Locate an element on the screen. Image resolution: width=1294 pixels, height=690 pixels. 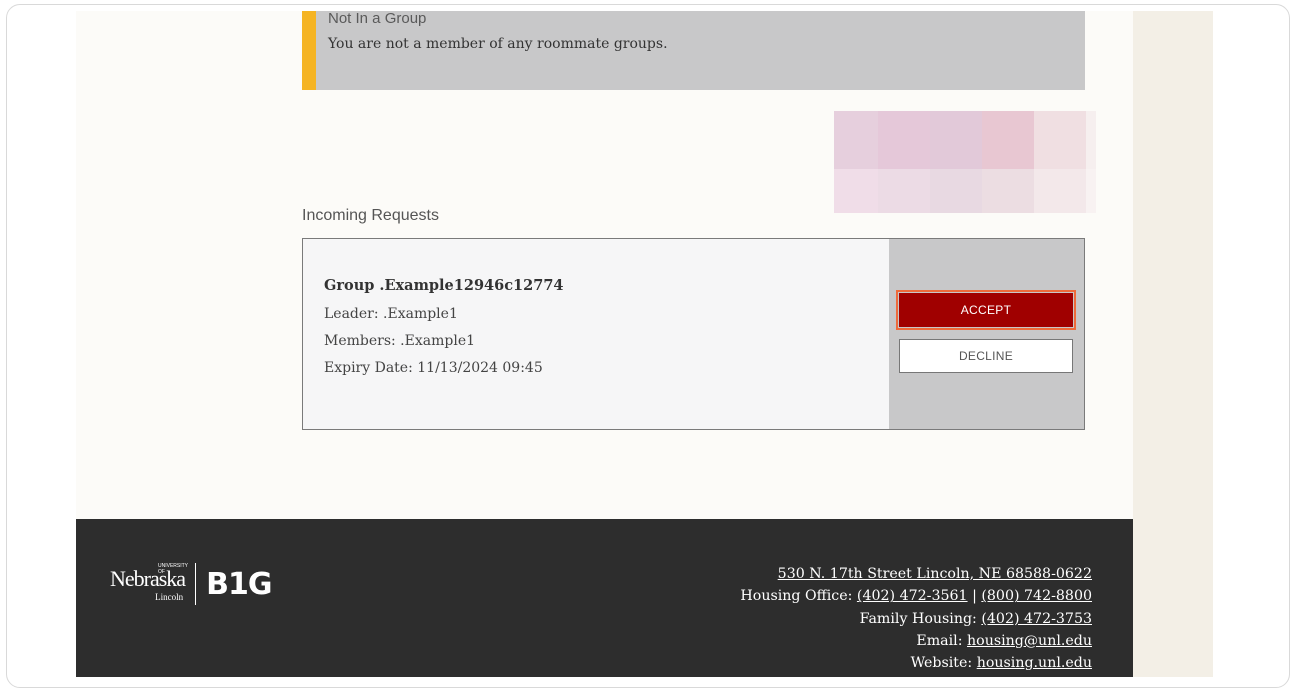
banner-accent-bar is located at coordinates (309, 50).